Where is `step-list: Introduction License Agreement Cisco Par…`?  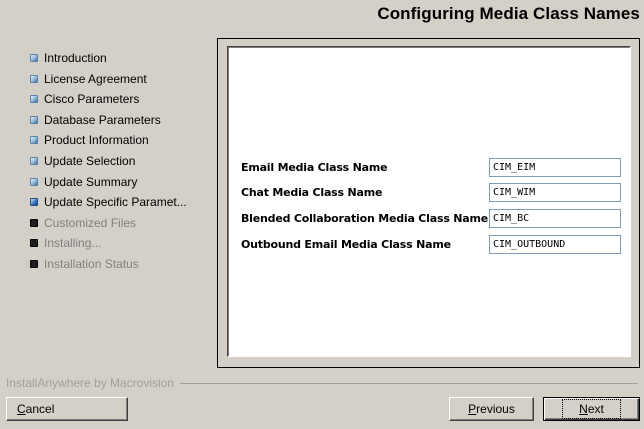
step-list: Introduction License Agreement Cisco Par… is located at coordinates (108, 161).